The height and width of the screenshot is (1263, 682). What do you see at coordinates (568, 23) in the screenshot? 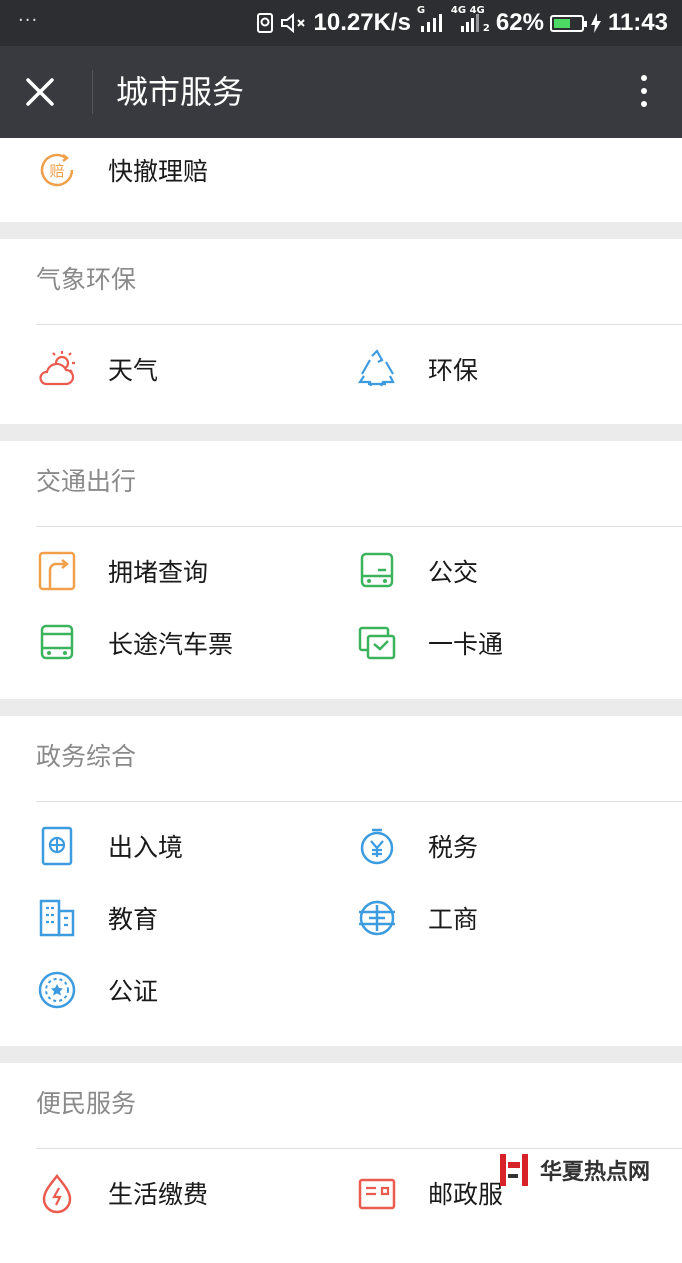
I see `battery-icon` at bounding box center [568, 23].